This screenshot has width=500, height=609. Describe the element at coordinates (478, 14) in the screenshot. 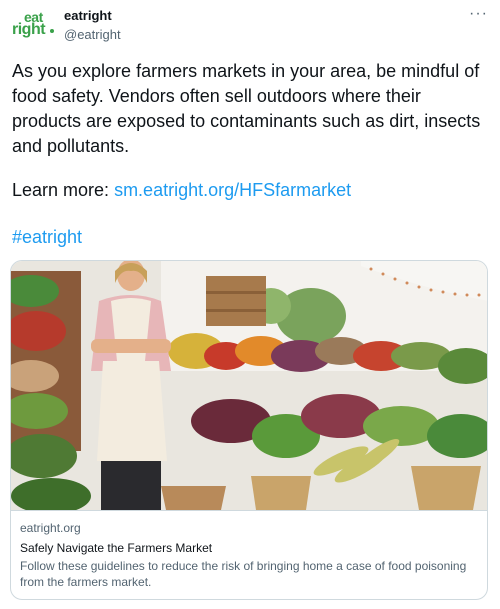

I see `more-options-icon: ···` at that location.